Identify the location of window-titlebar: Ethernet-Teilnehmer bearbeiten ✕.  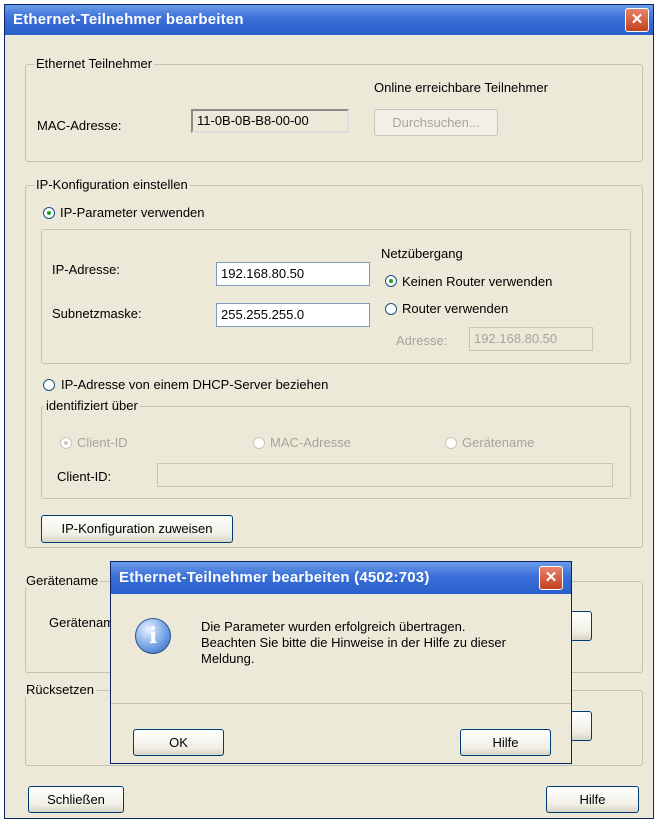
(329, 20).